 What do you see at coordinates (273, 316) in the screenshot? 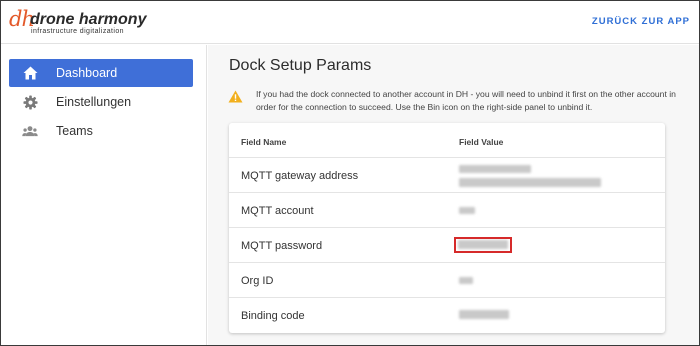
I see `field-name: Binding code` at bounding box center [273, 316].